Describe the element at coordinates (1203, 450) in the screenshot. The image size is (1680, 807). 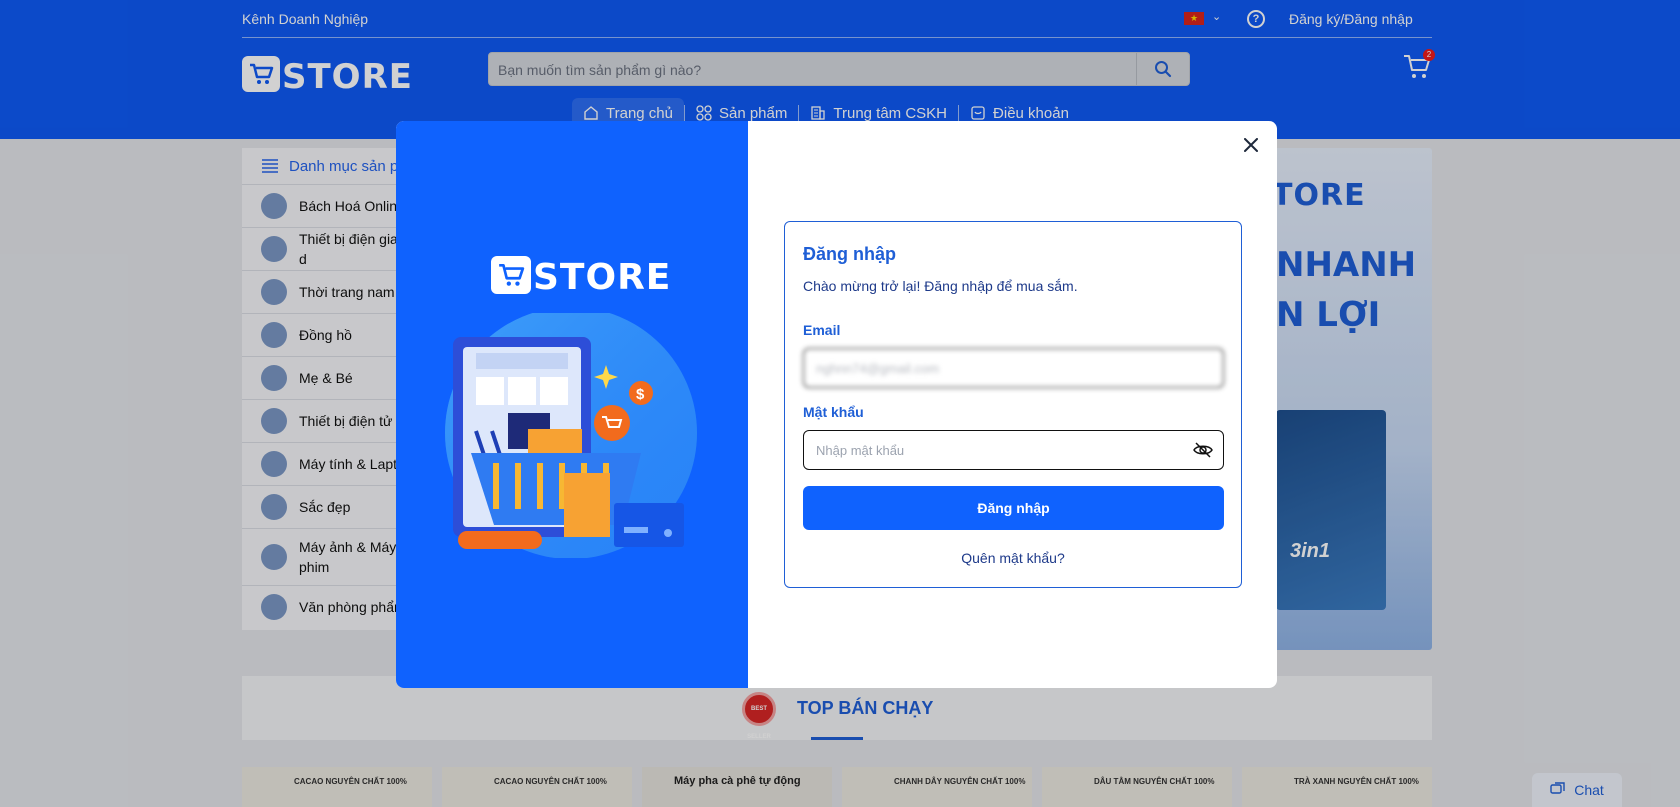
I see `eye-off-icon` at that location.